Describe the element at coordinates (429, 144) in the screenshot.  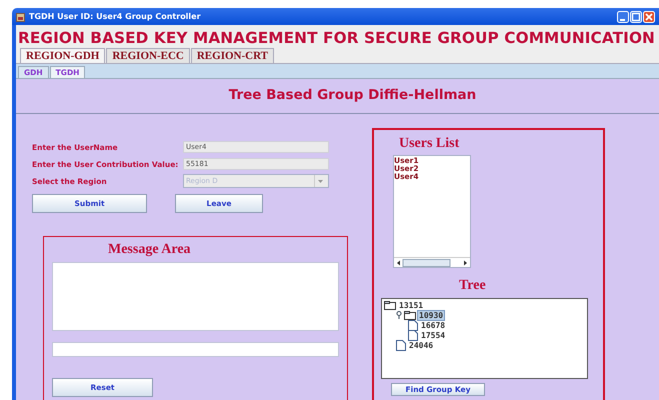
I see `section-title: Users List` at that location.